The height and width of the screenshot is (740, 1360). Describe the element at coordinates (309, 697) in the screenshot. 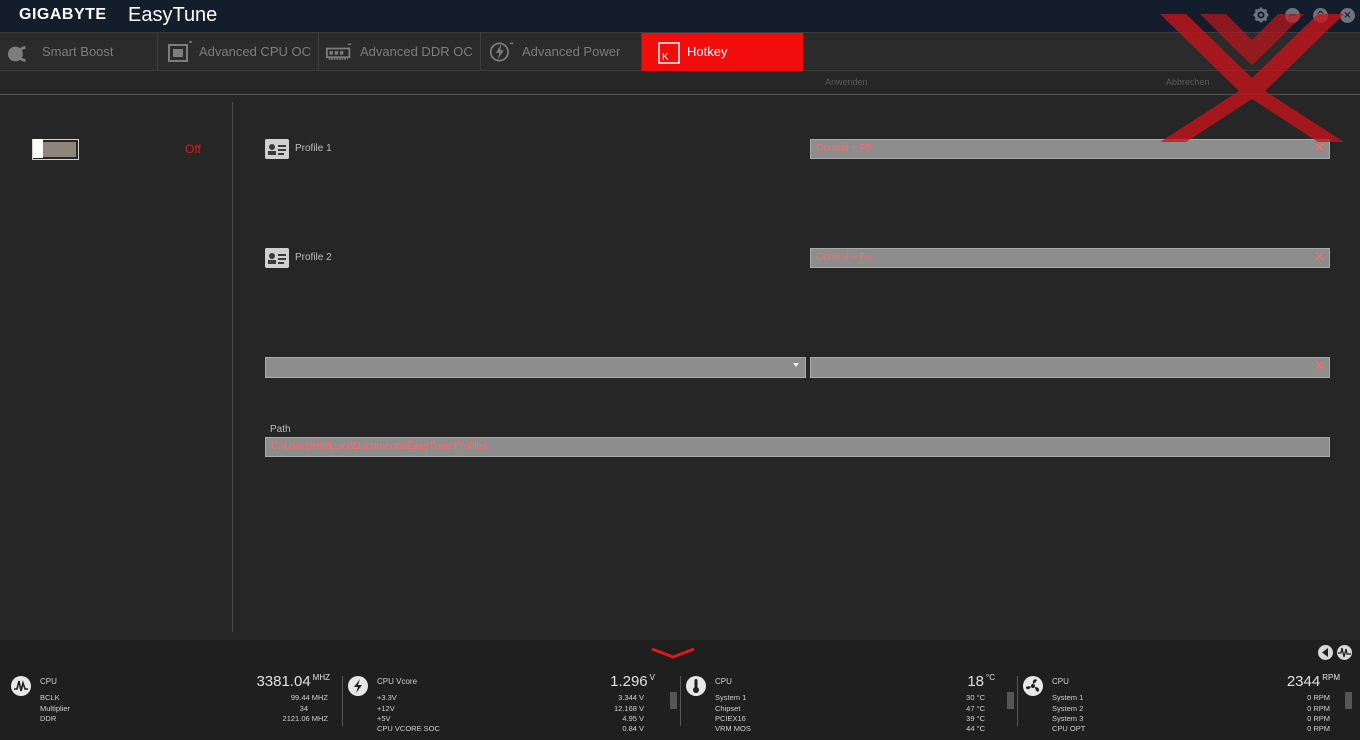

I see `frequency-row-value: 99.44 MHZ` at that location.